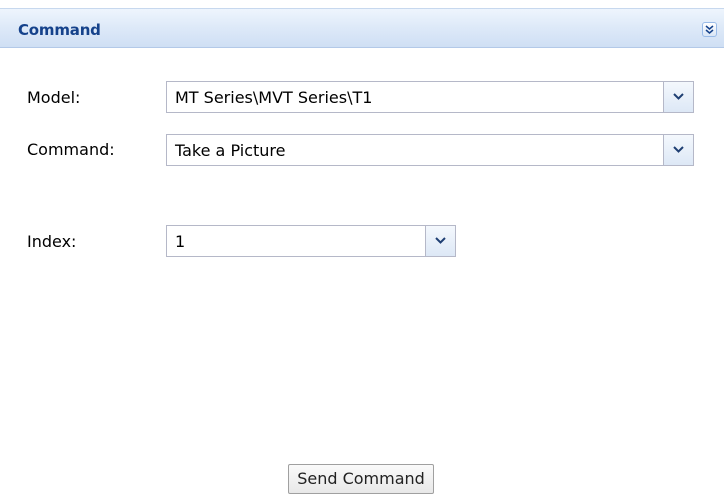  I want to click on send-command-button: Send Command, so click(361, 479).